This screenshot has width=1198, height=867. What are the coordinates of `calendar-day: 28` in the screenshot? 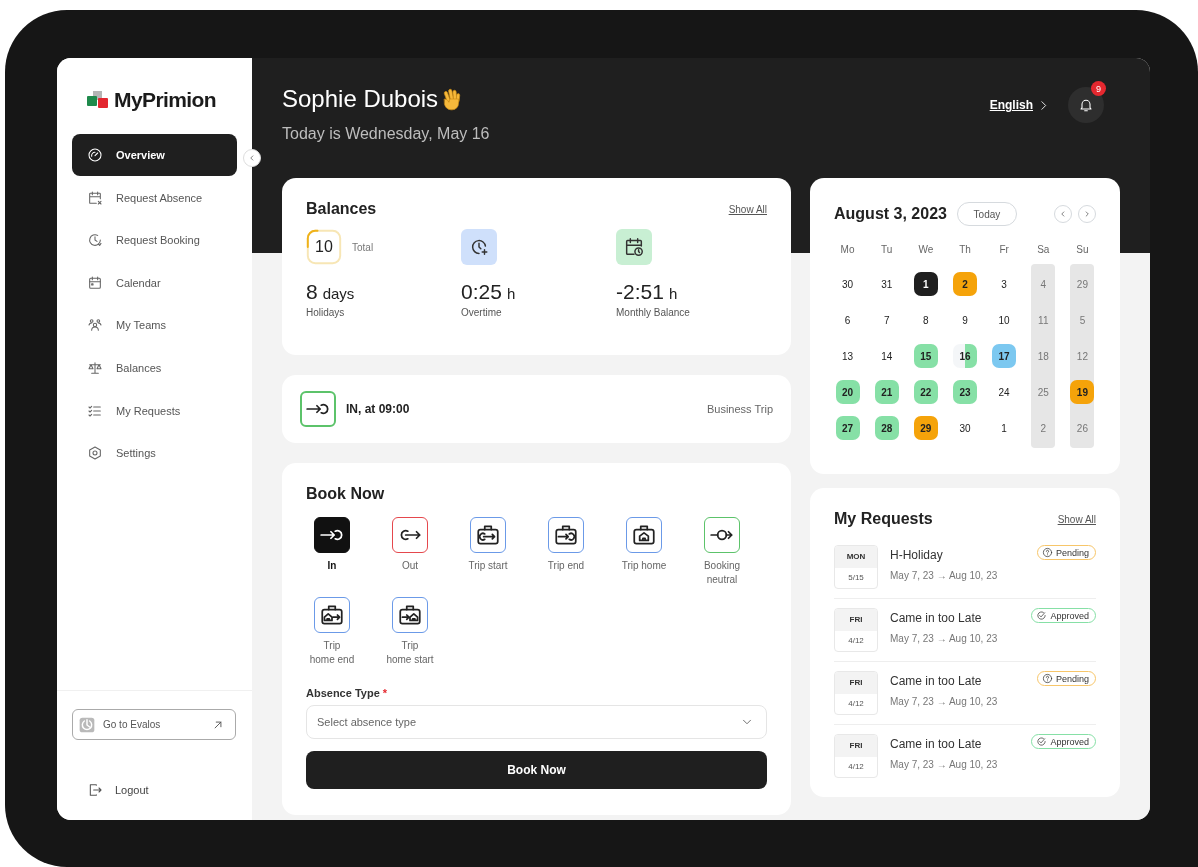 It's located at (886, 428).